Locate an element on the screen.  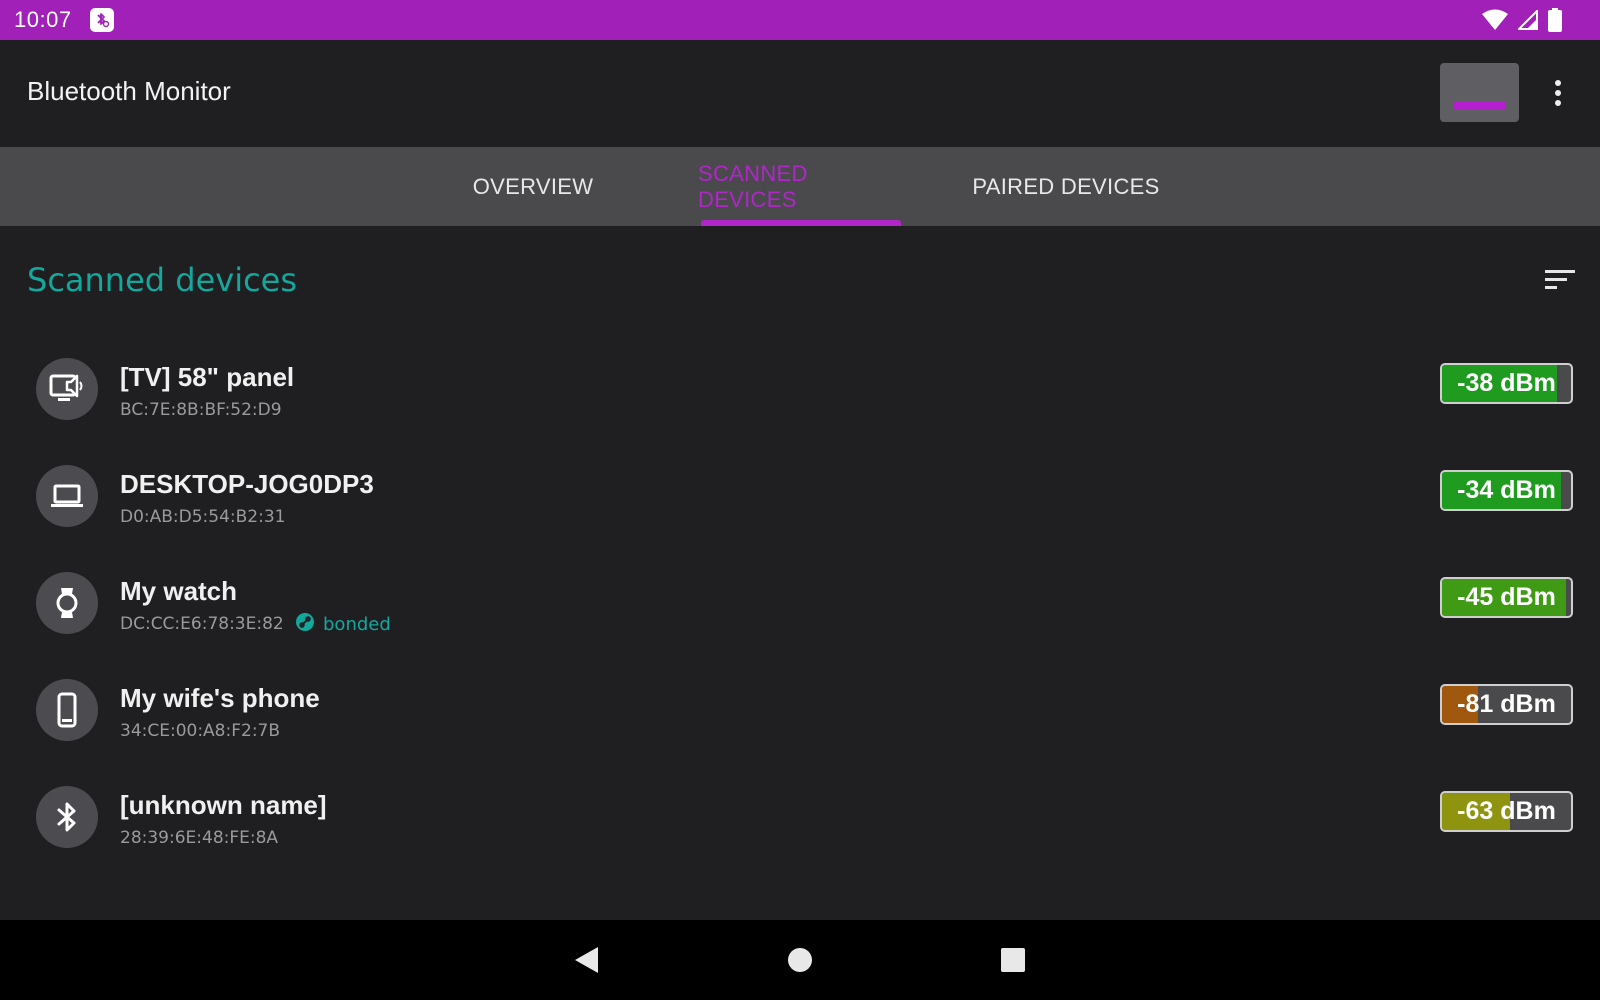
status-time: 10:07 is located at coordinates (43, 19).